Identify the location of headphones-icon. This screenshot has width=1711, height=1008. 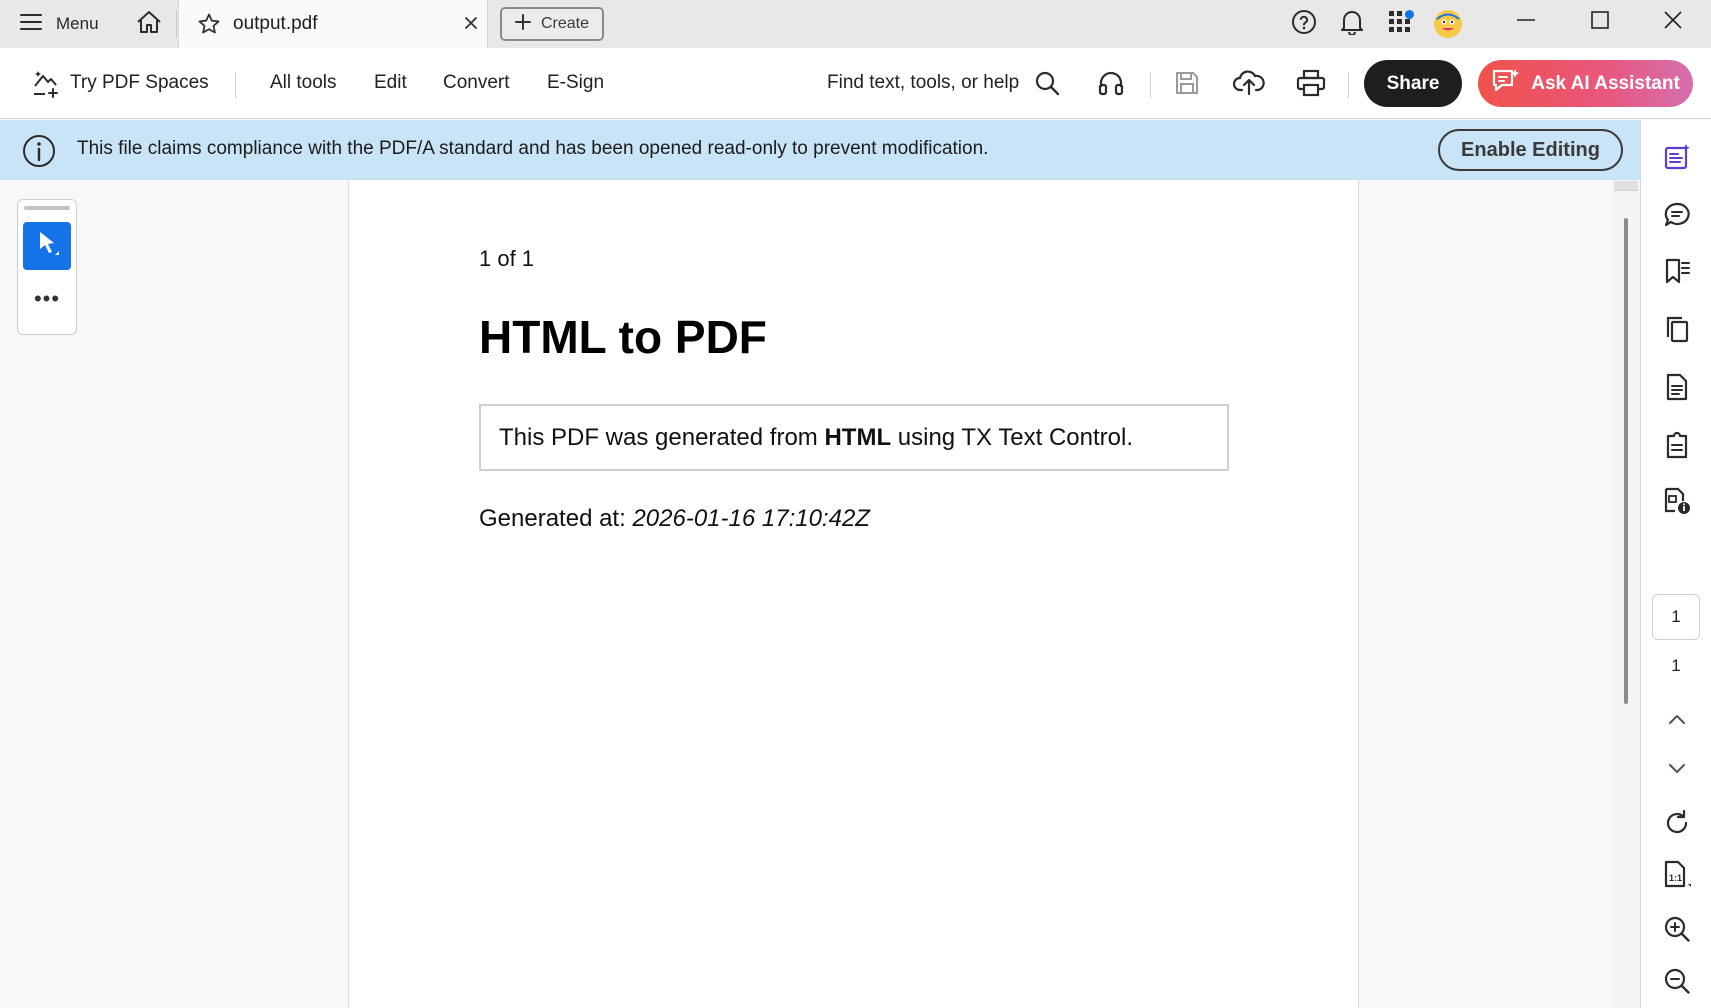
(1111, 85).